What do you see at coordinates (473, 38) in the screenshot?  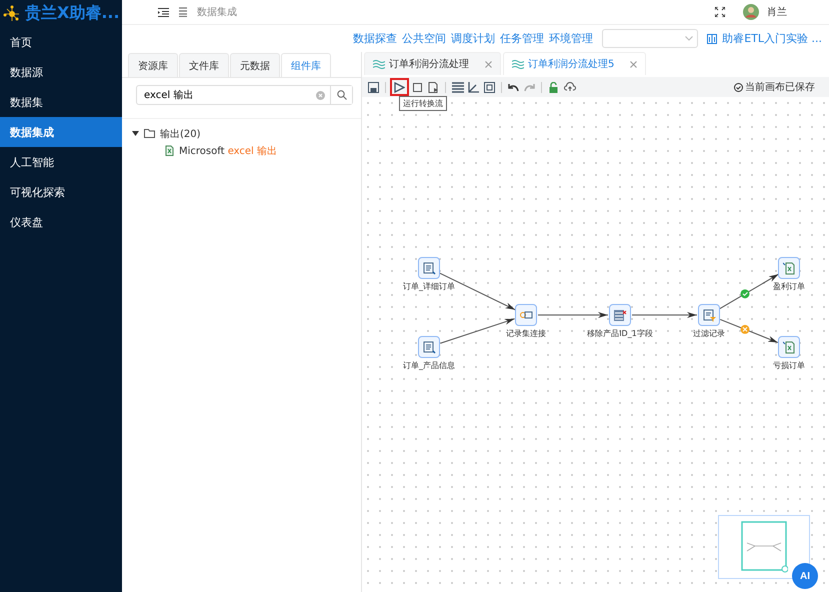 I see `nav-link: 调度计划` at bounding box center [473, 38].